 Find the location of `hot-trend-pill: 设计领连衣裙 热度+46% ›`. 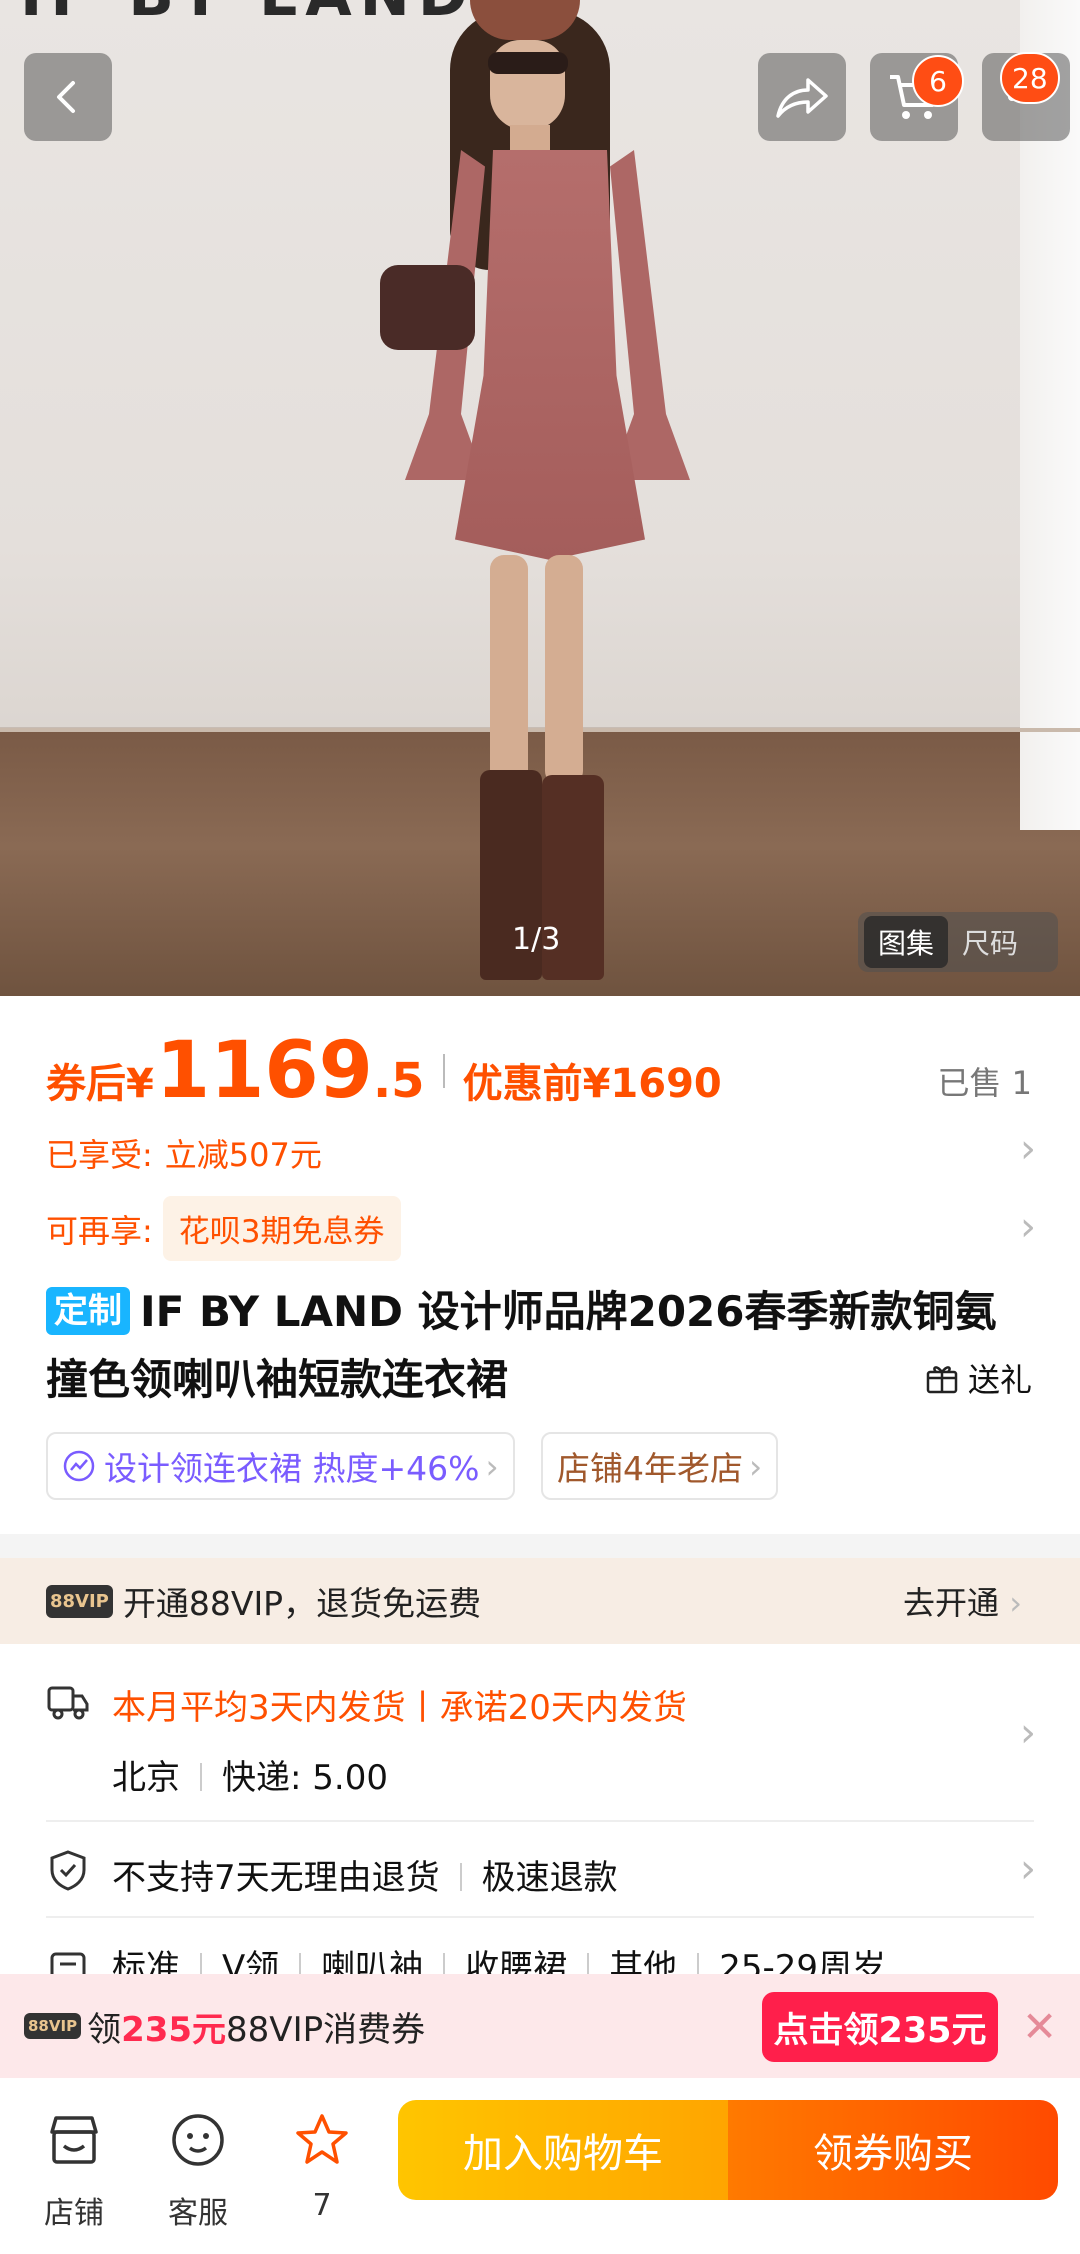

hot-trend-pill: 设计领连衣裙 热度+46% › is located at coordinates (280, 1466).